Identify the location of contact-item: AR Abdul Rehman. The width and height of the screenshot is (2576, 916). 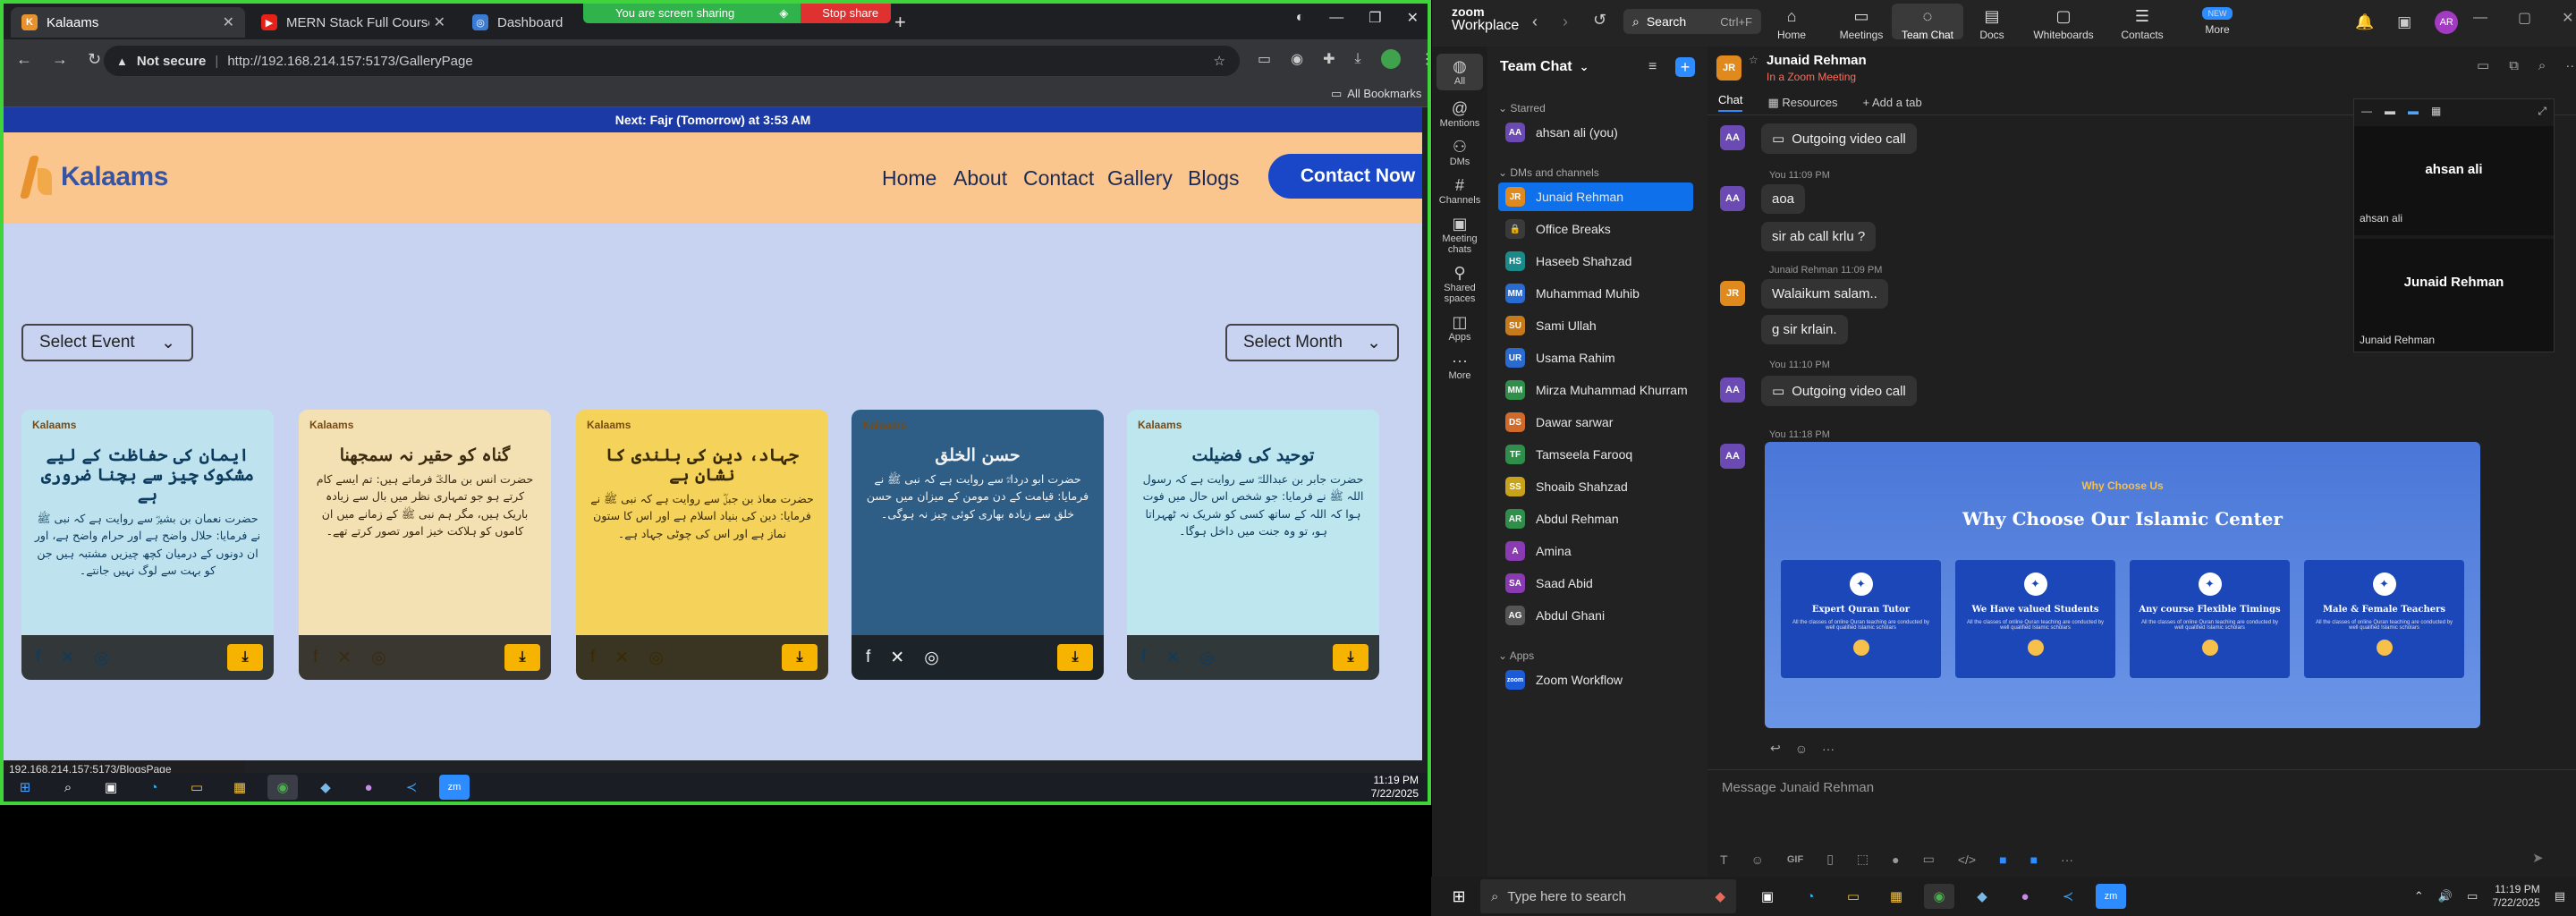
(1595, 519).